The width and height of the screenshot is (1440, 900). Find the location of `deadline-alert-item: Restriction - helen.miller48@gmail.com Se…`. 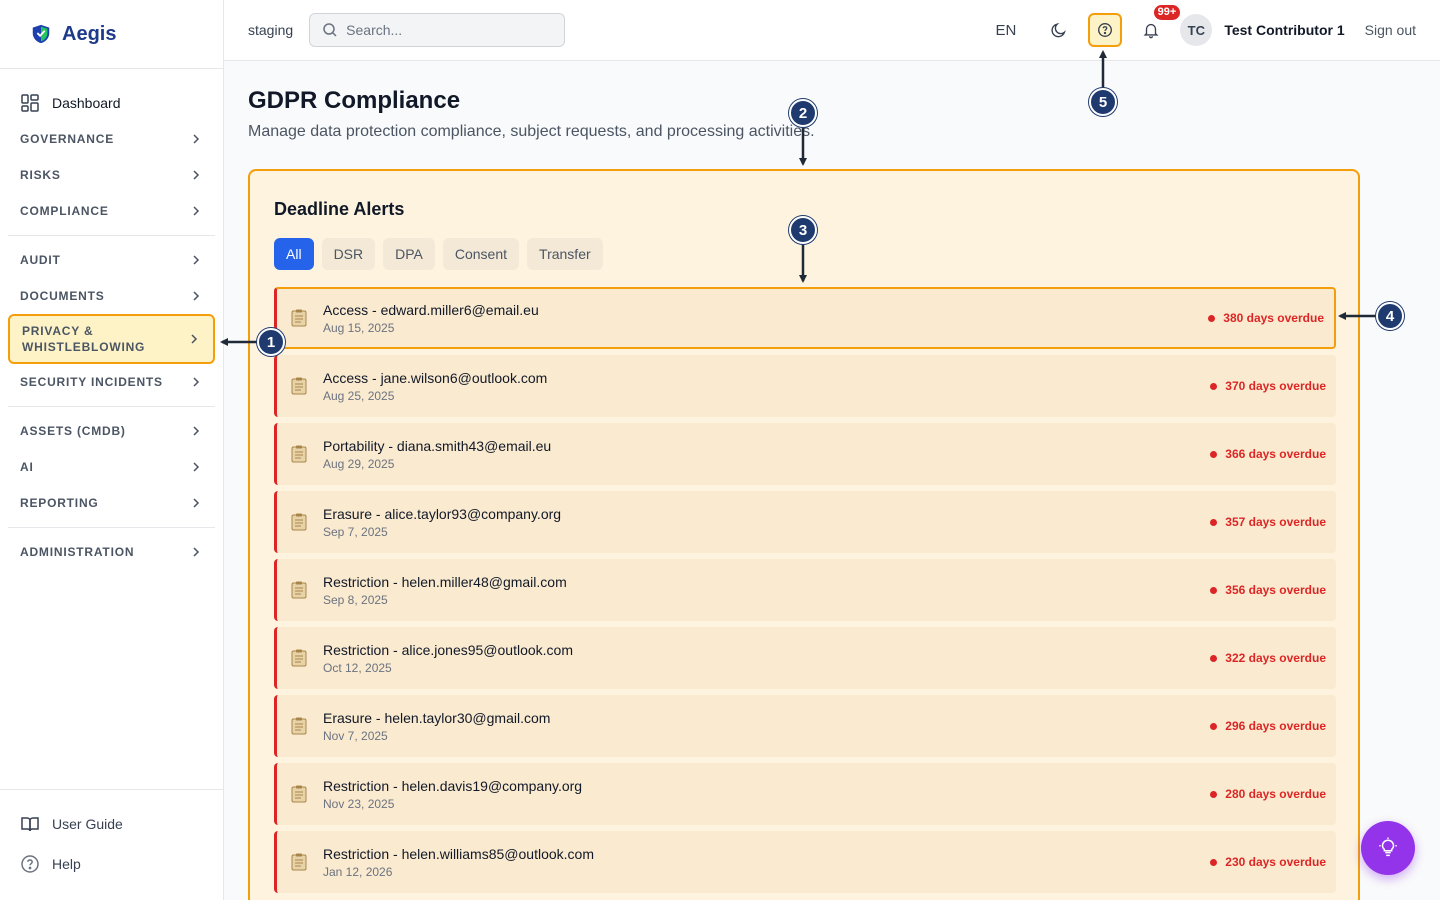

deadline-alert-item: Restriction - helen.miller48@gmail.com Se… is located at coordinates (805, 590).